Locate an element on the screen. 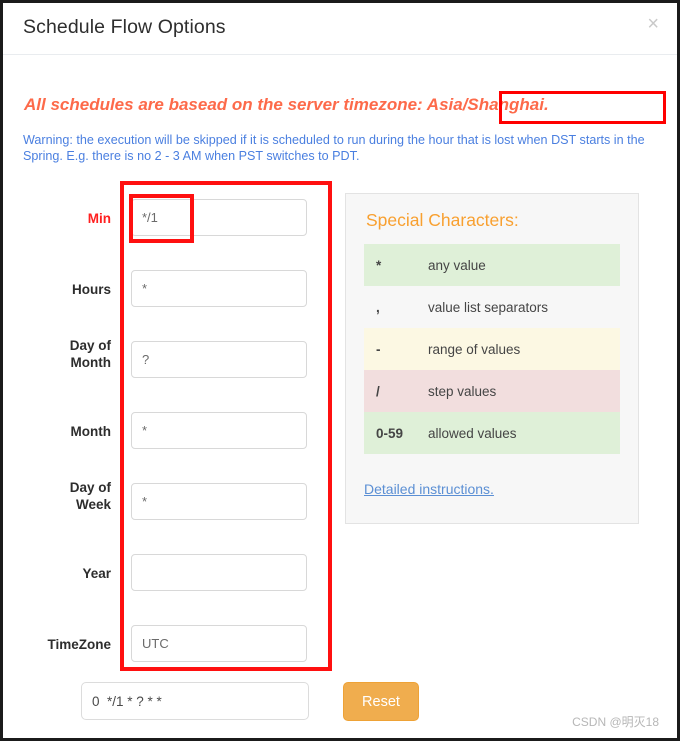  special-description: allowed values is located at coordinates (524, 433).